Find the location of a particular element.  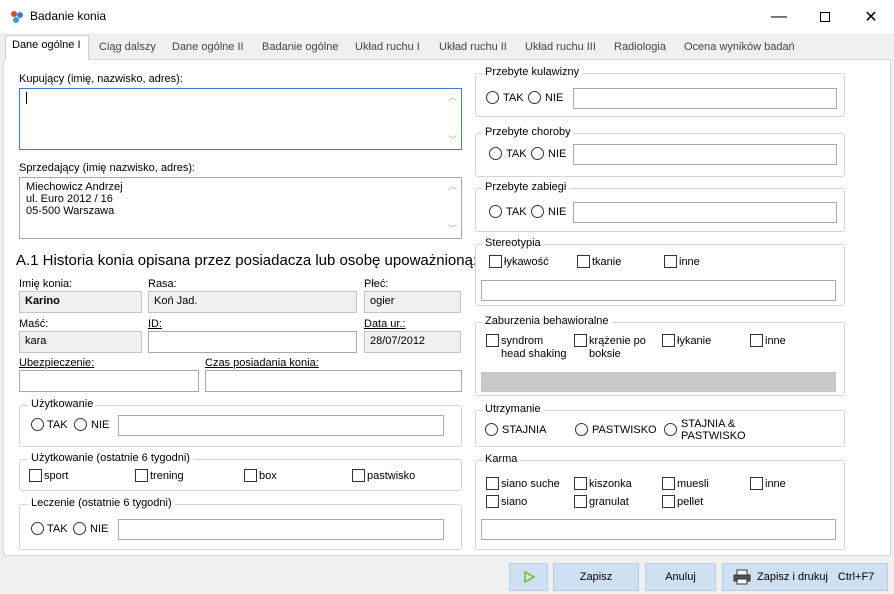

feed-siano-label: siano is located at coordinates (514, 502).